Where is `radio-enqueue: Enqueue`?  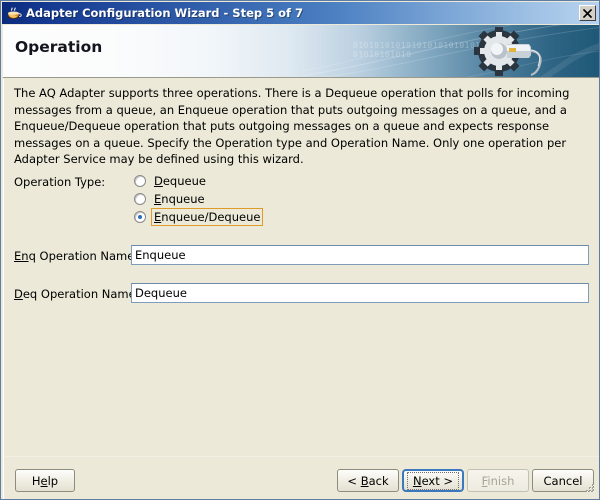 radio-enqueue: Enqueue is located at coordinates (198, 199).